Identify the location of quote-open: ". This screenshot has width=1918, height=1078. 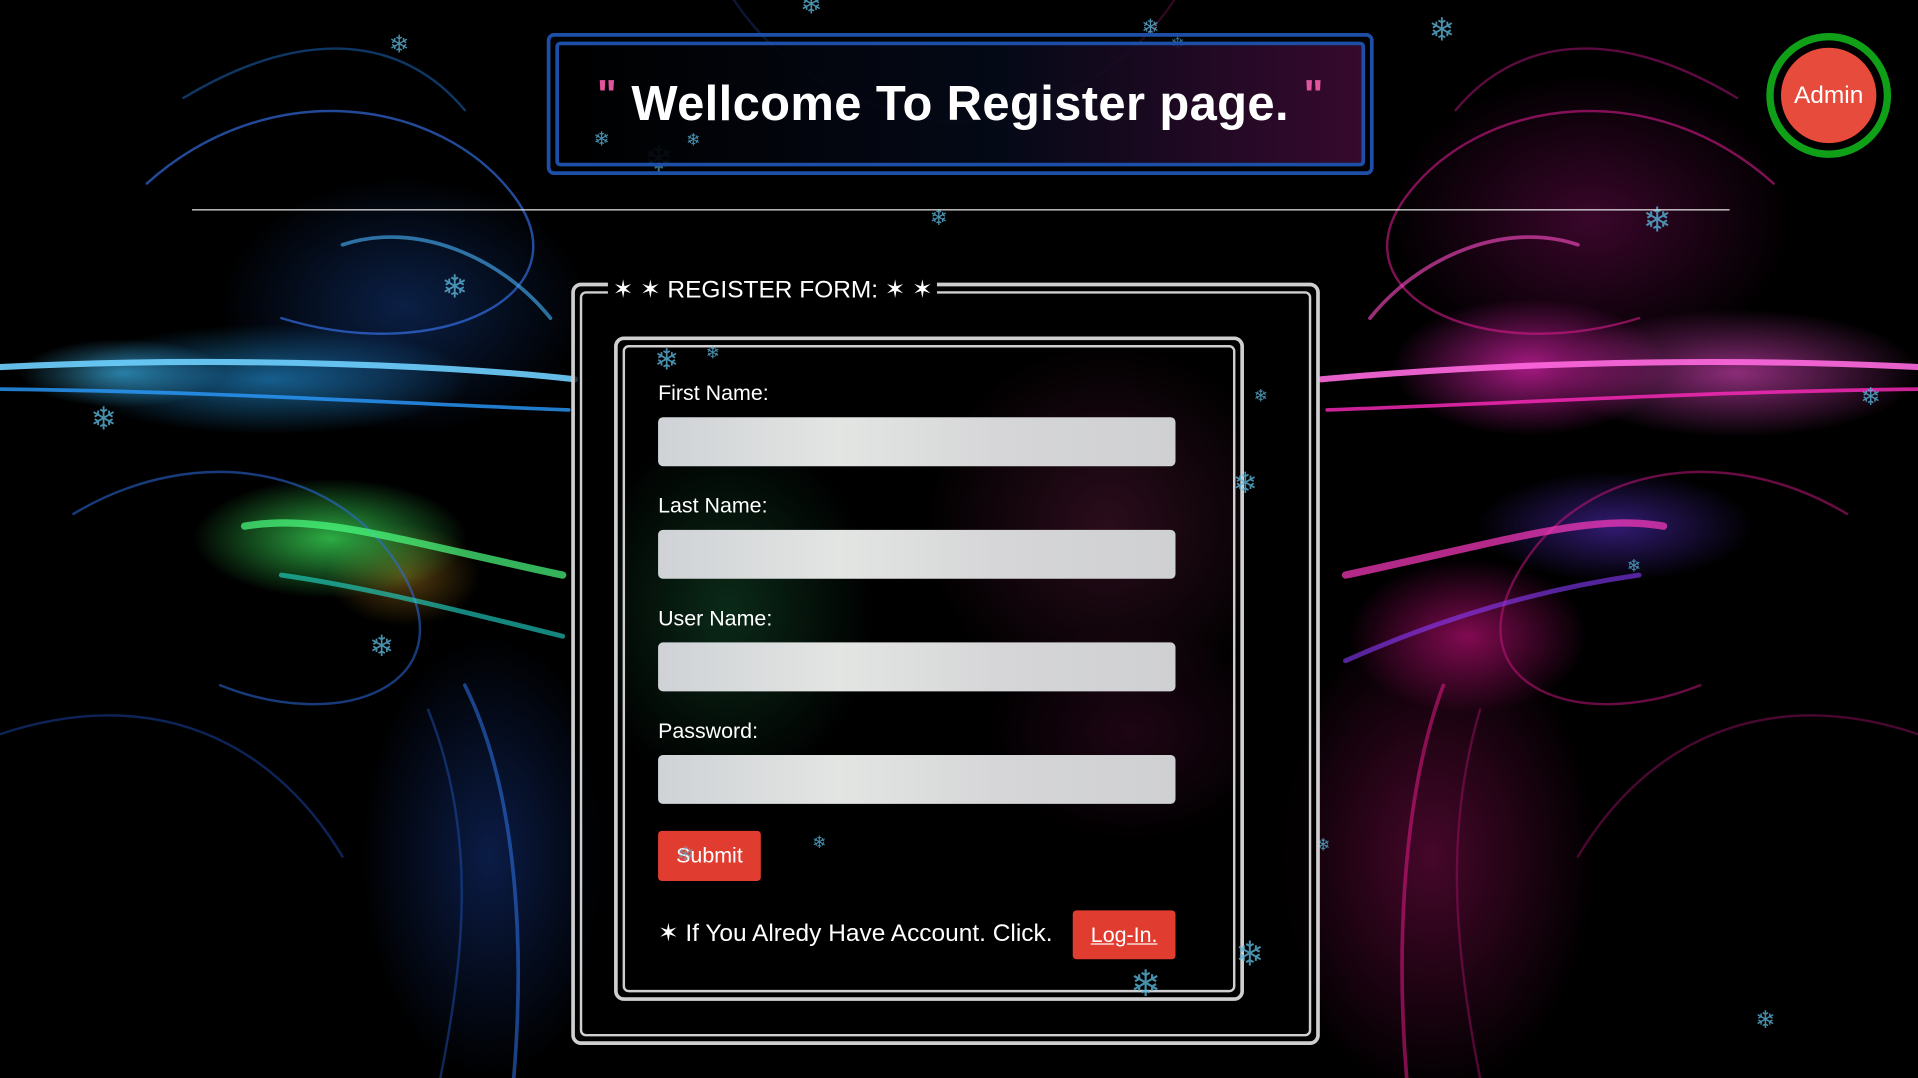
(607, 95).